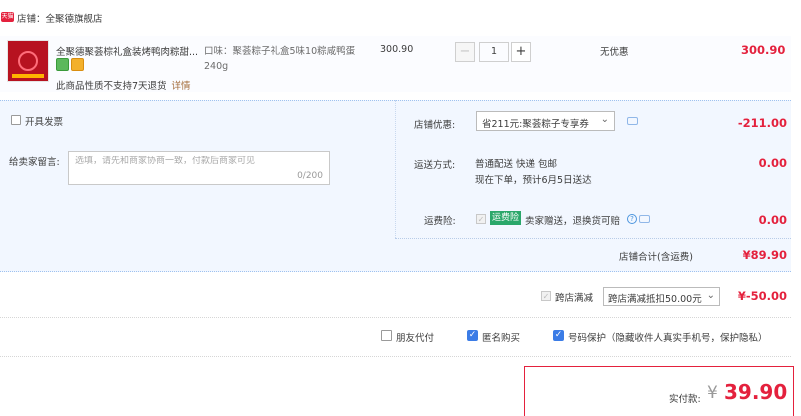 The height and width of the screenshot is (416, 801). I want to click on insurance-badge: 运费险, so click(506, 218).